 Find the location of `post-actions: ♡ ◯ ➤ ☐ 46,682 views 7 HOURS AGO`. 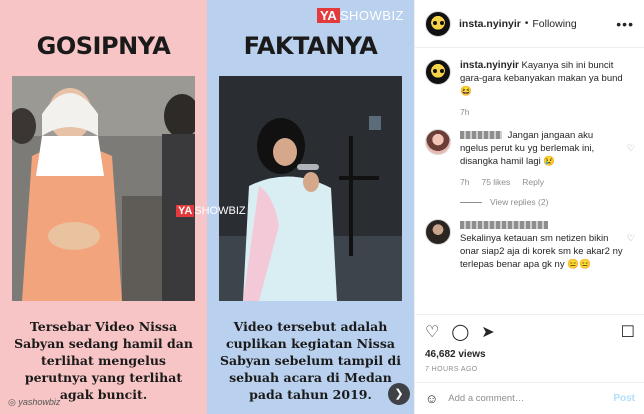

post-actions: ♡ ◯ ➤ ☐ 46,682 views 7 HOURS AGO is located at coordinates (529, 343).